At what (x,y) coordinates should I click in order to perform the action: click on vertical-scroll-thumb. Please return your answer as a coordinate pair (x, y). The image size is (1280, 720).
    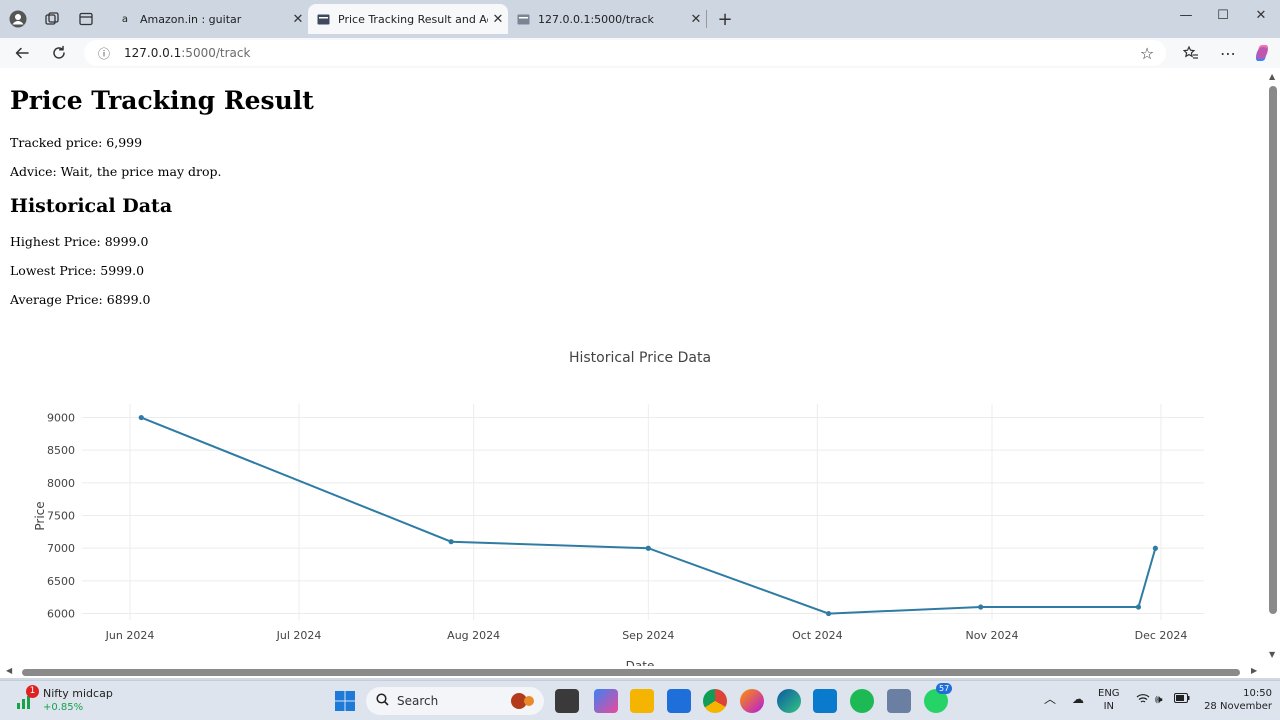
    Looking at the image, I should click on (1273, 350).